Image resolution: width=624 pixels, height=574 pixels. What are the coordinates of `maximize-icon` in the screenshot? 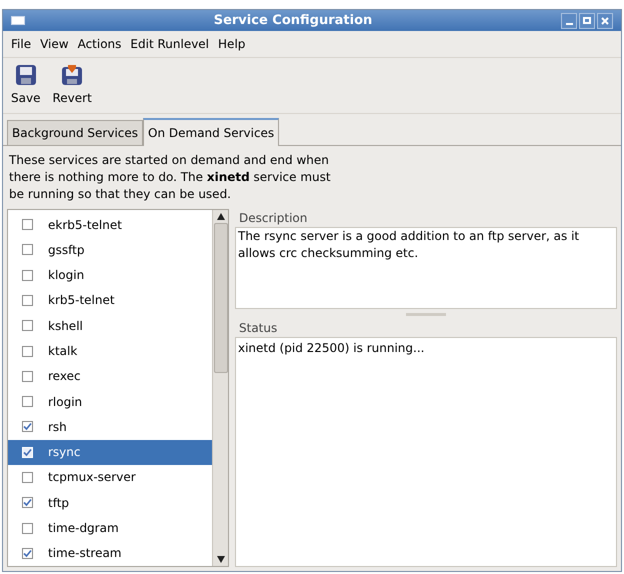 It's located at (587, 20).